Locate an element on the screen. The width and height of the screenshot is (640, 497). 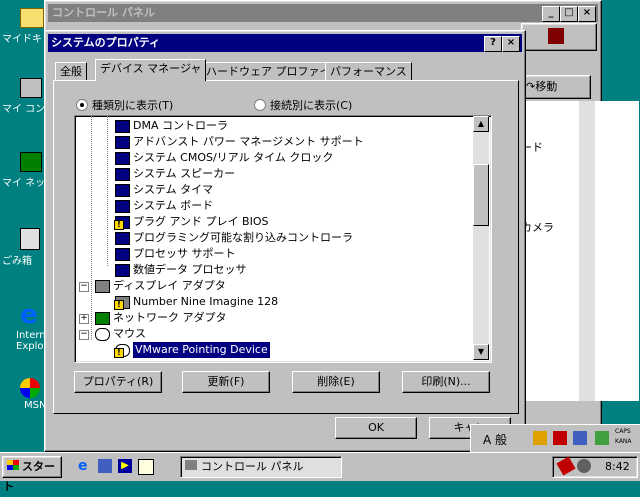
folder-icon is located at coordinates (32, 18).